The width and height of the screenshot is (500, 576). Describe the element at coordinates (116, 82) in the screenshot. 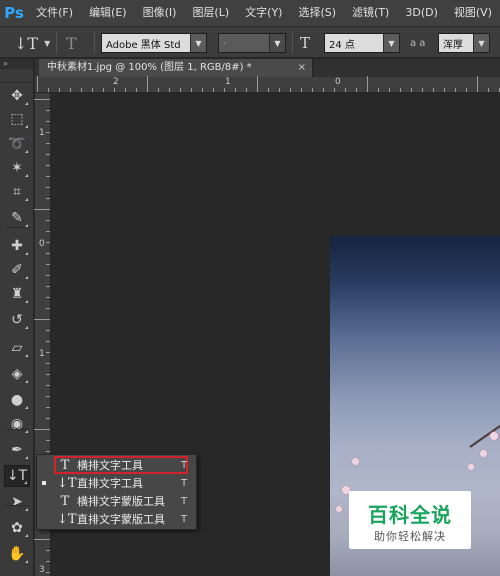

I see `ruler-label: 2` at that location.